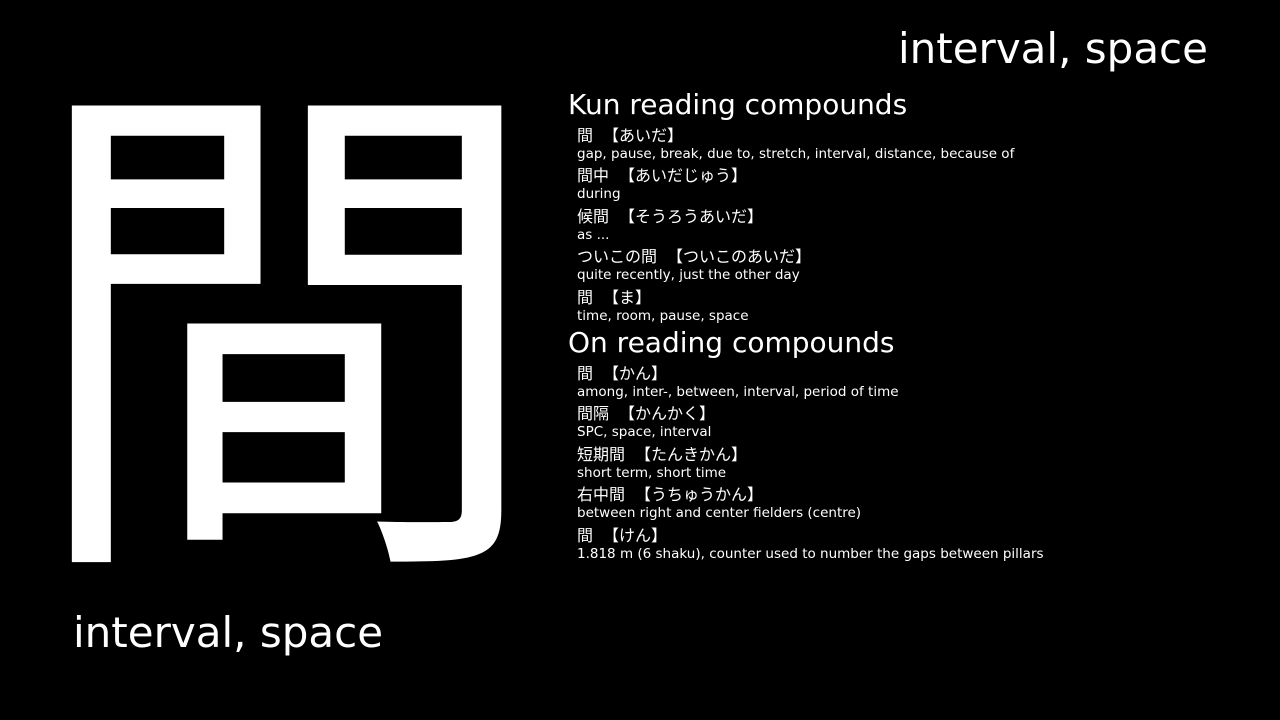 This screenshot has width=1280, height=720. What do you see at coordinates (912, 414) in the screenshot?
I see `compound-word-line: 間隔 【かんかく】` at bounding box center [912, 414].